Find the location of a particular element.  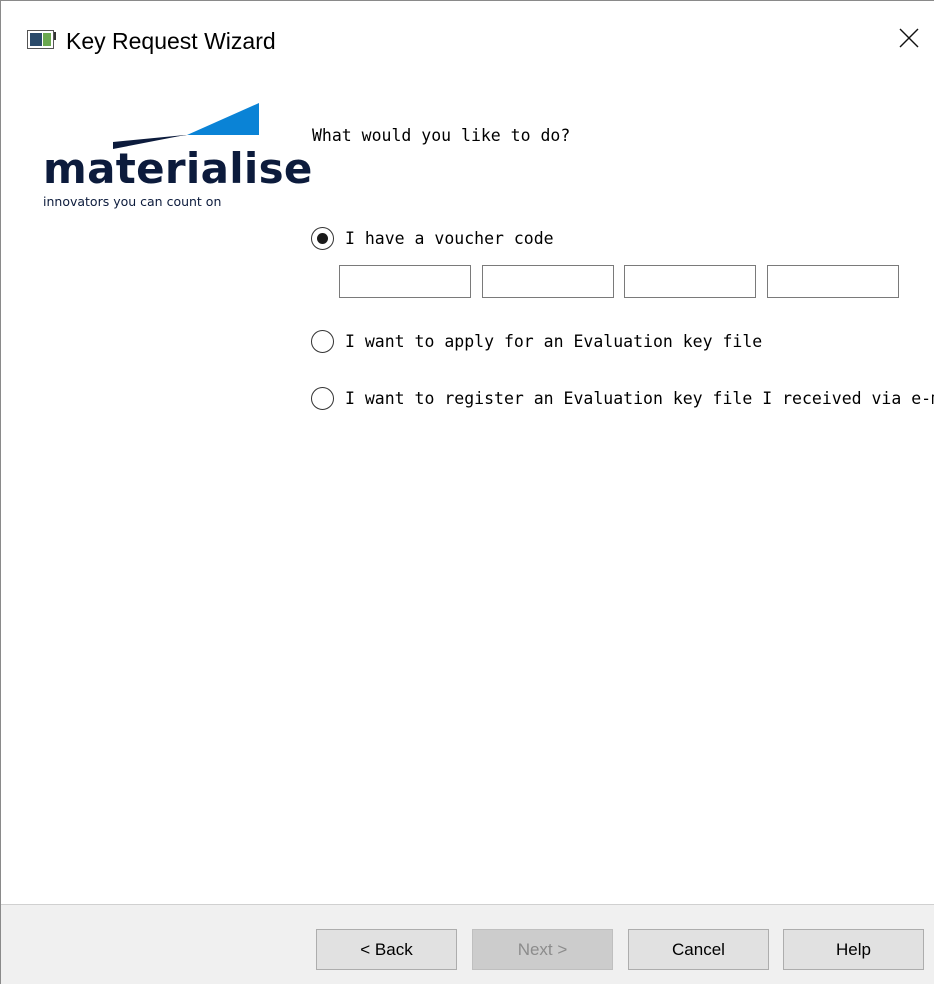

option-label: I have a voucher code is located at coordinates (449, 238).